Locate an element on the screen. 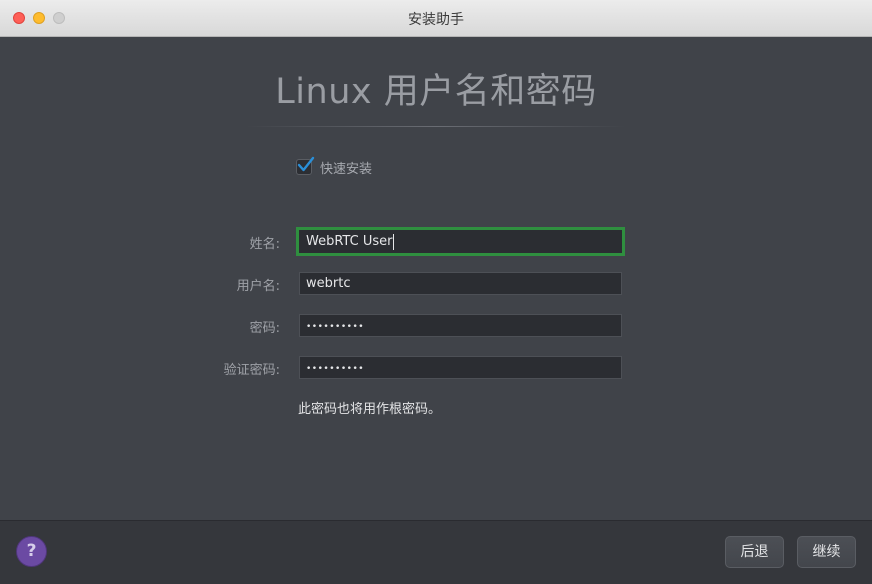 The width and height of the screenshot is (872, 584). root-password-note: 此密码也将用作根密码。 is located at coordinates (370, 409).